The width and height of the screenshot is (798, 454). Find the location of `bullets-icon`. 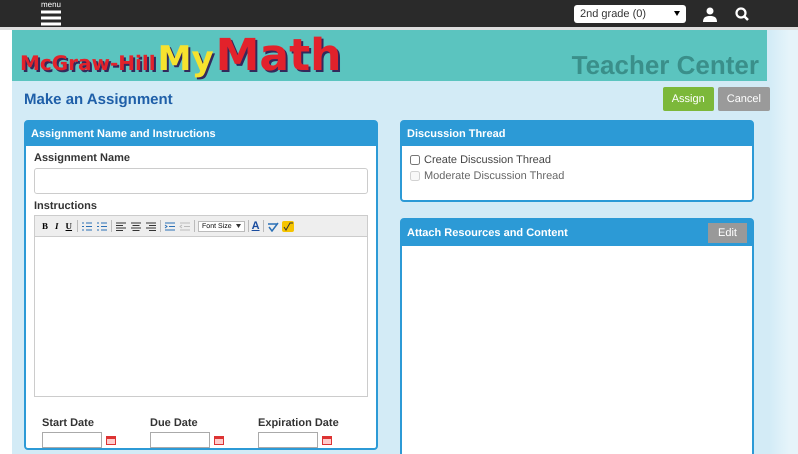

bullets-icon is located at coordinates (87, 226).